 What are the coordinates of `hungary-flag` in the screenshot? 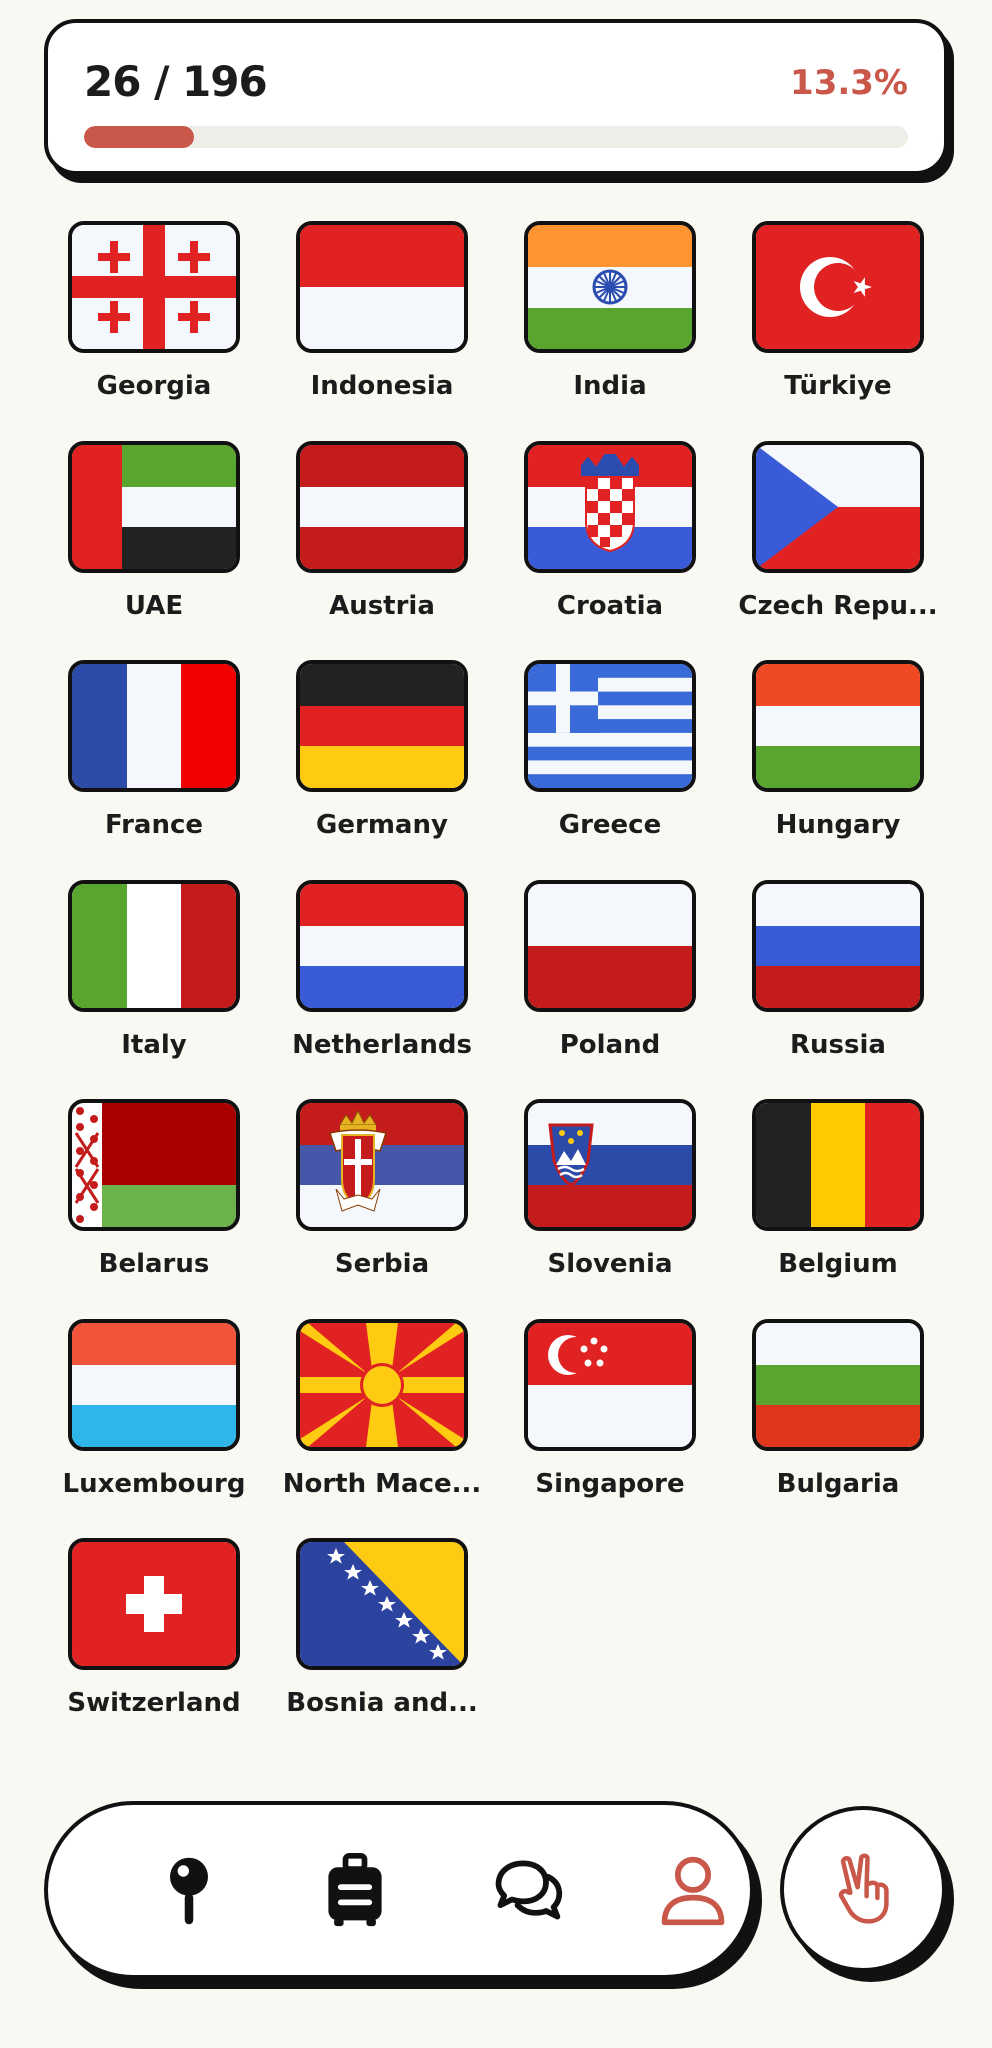 It's located at (838, 726).